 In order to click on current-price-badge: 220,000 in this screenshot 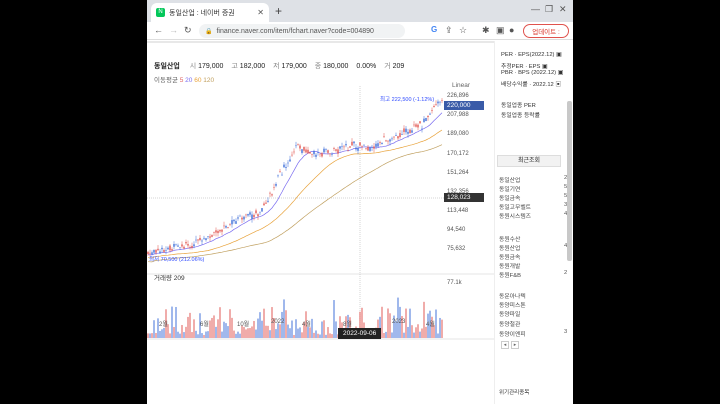, I will do `click(464, 105)`.